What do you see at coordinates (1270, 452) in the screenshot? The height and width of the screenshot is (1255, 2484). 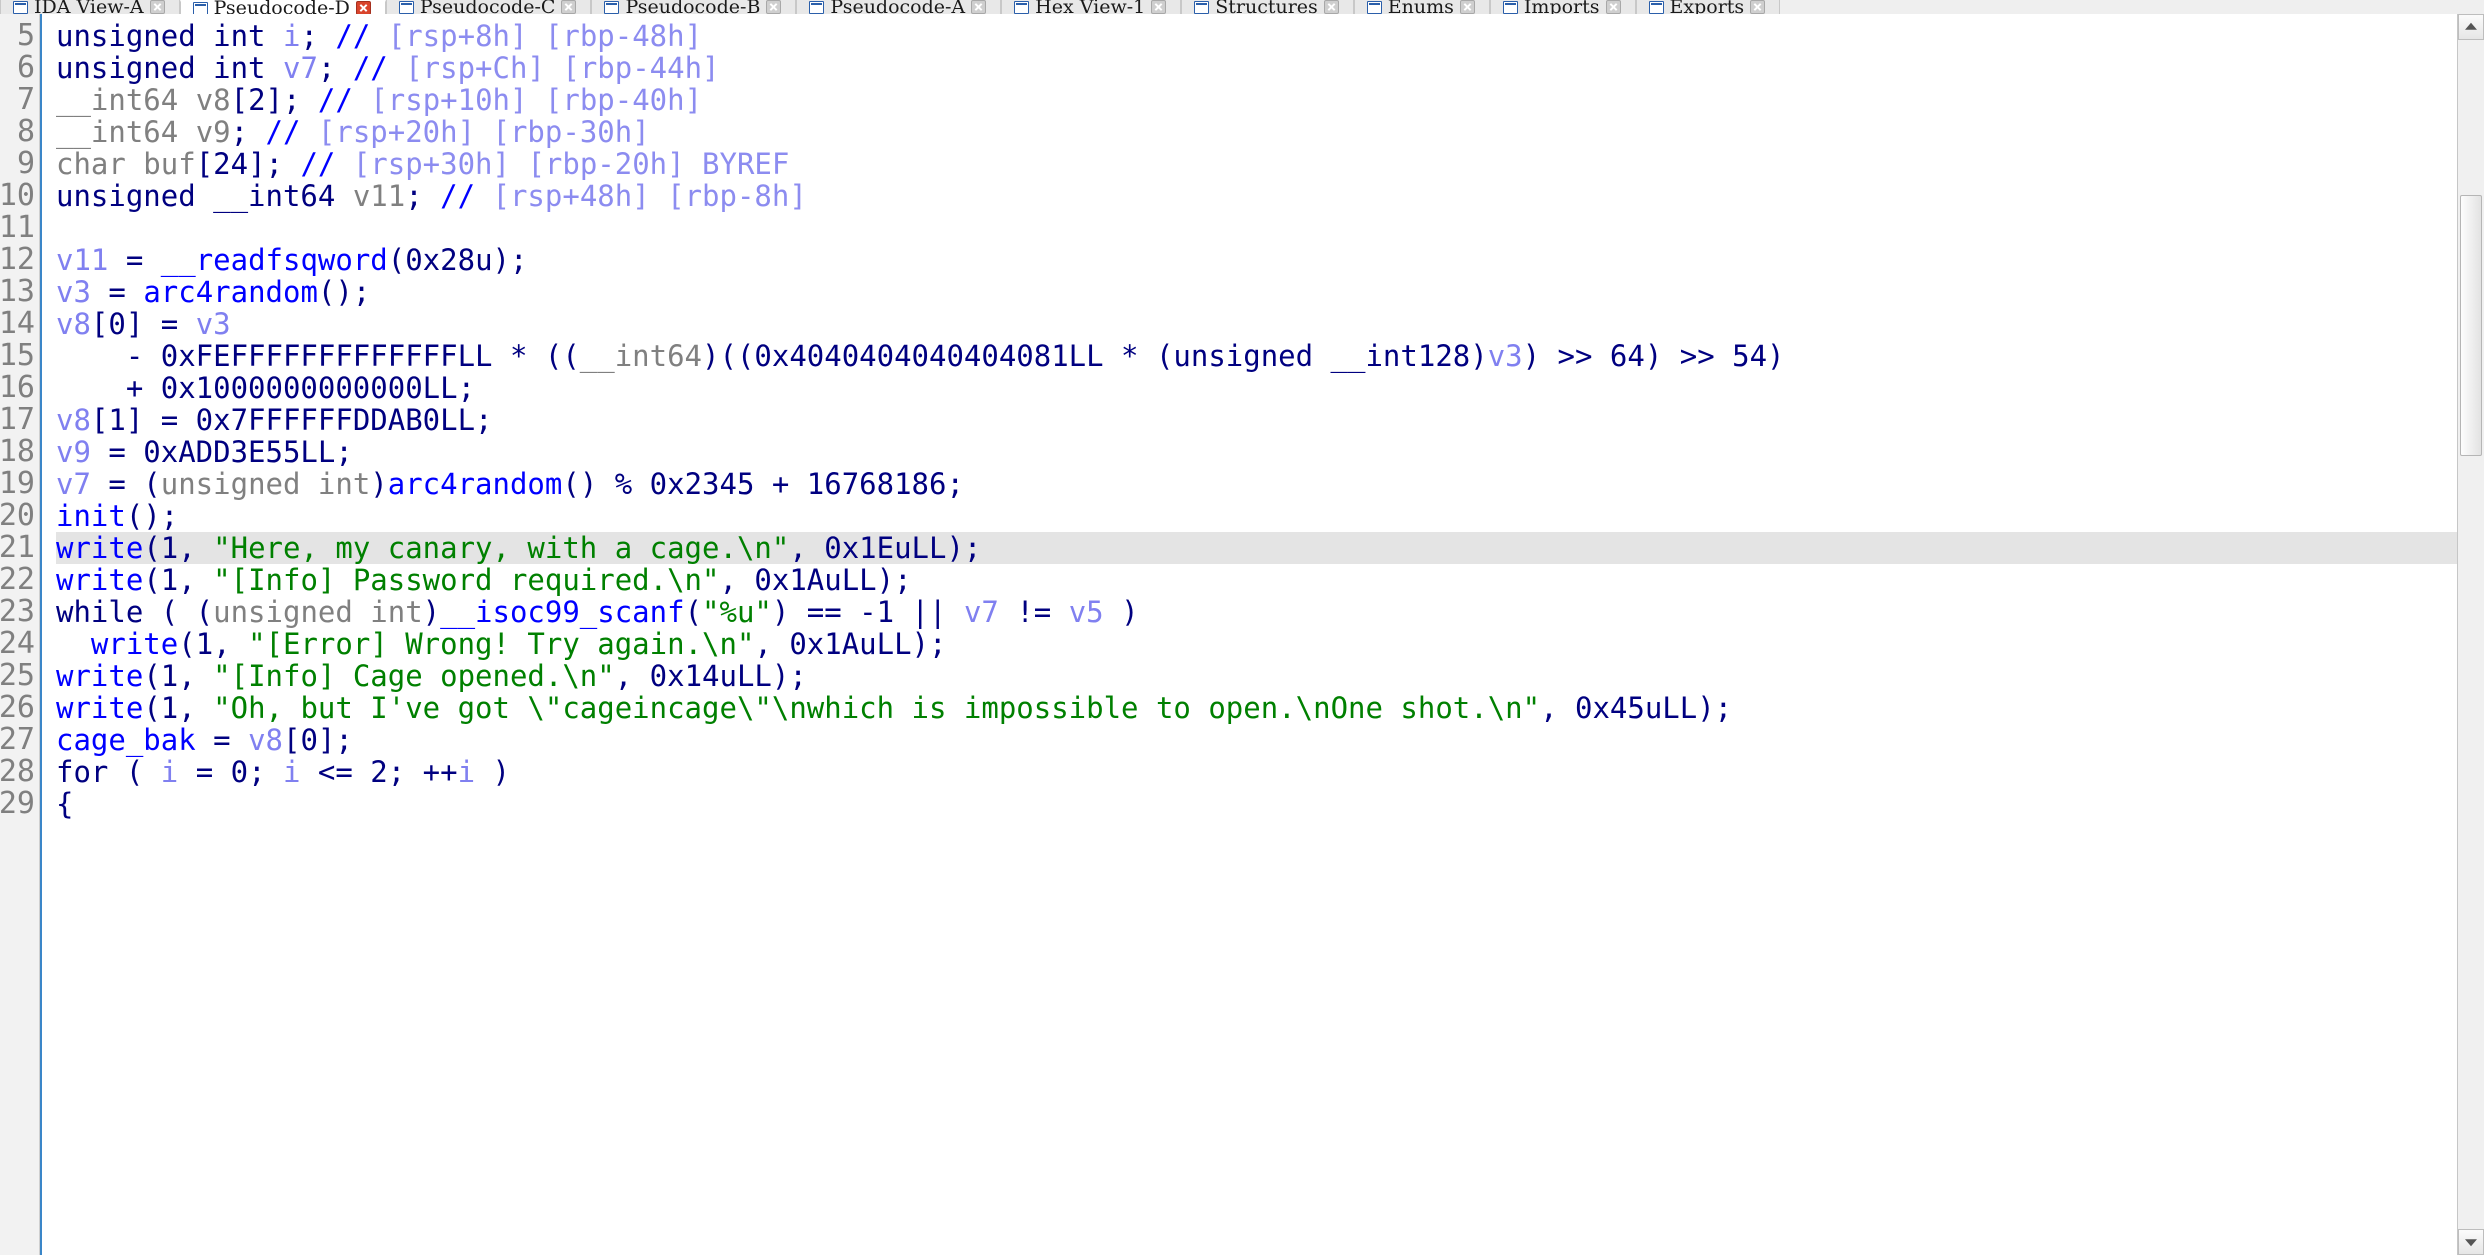 I see `code-line: v9 = 0xADD3E55LL;` at bounding box center [1270, 452].